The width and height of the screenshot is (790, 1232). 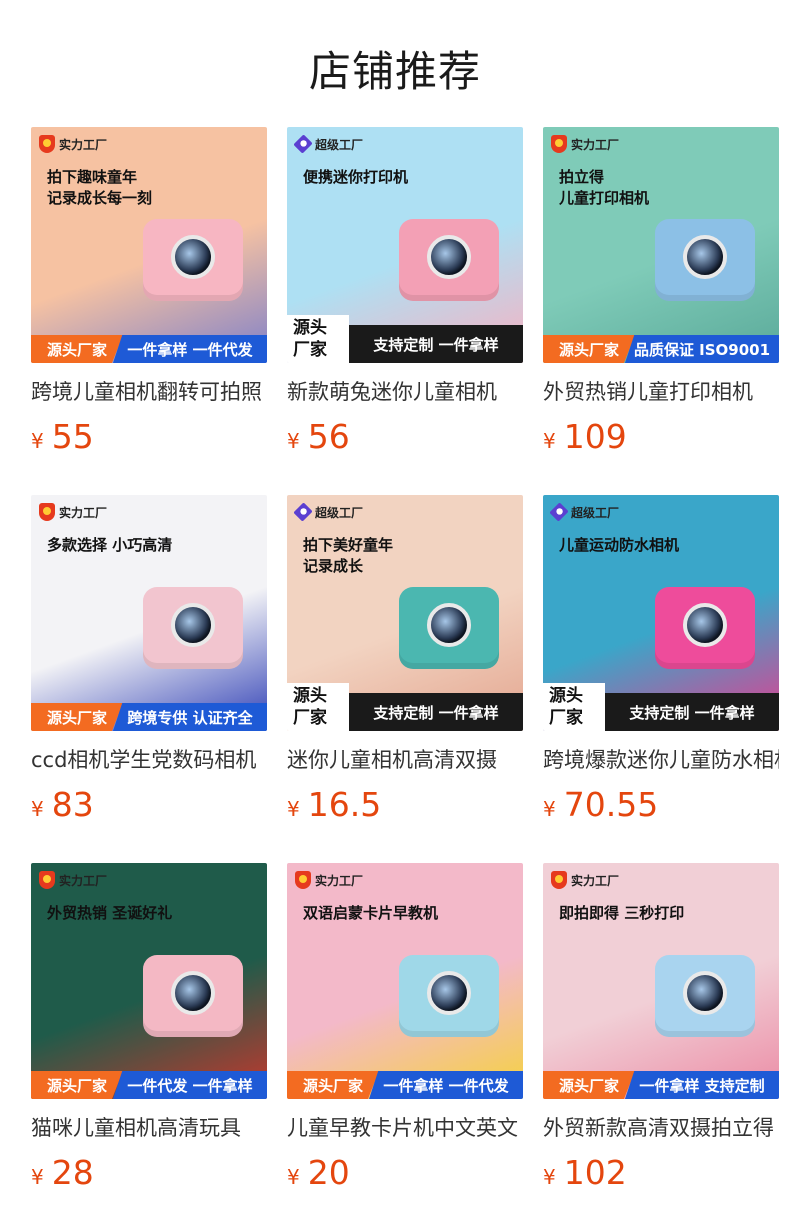 What do you see at coordinates (661, 392) in the screenshot?
I see `product-title: 外贸热销儿童打印相机` at bounding box center [661, 392].